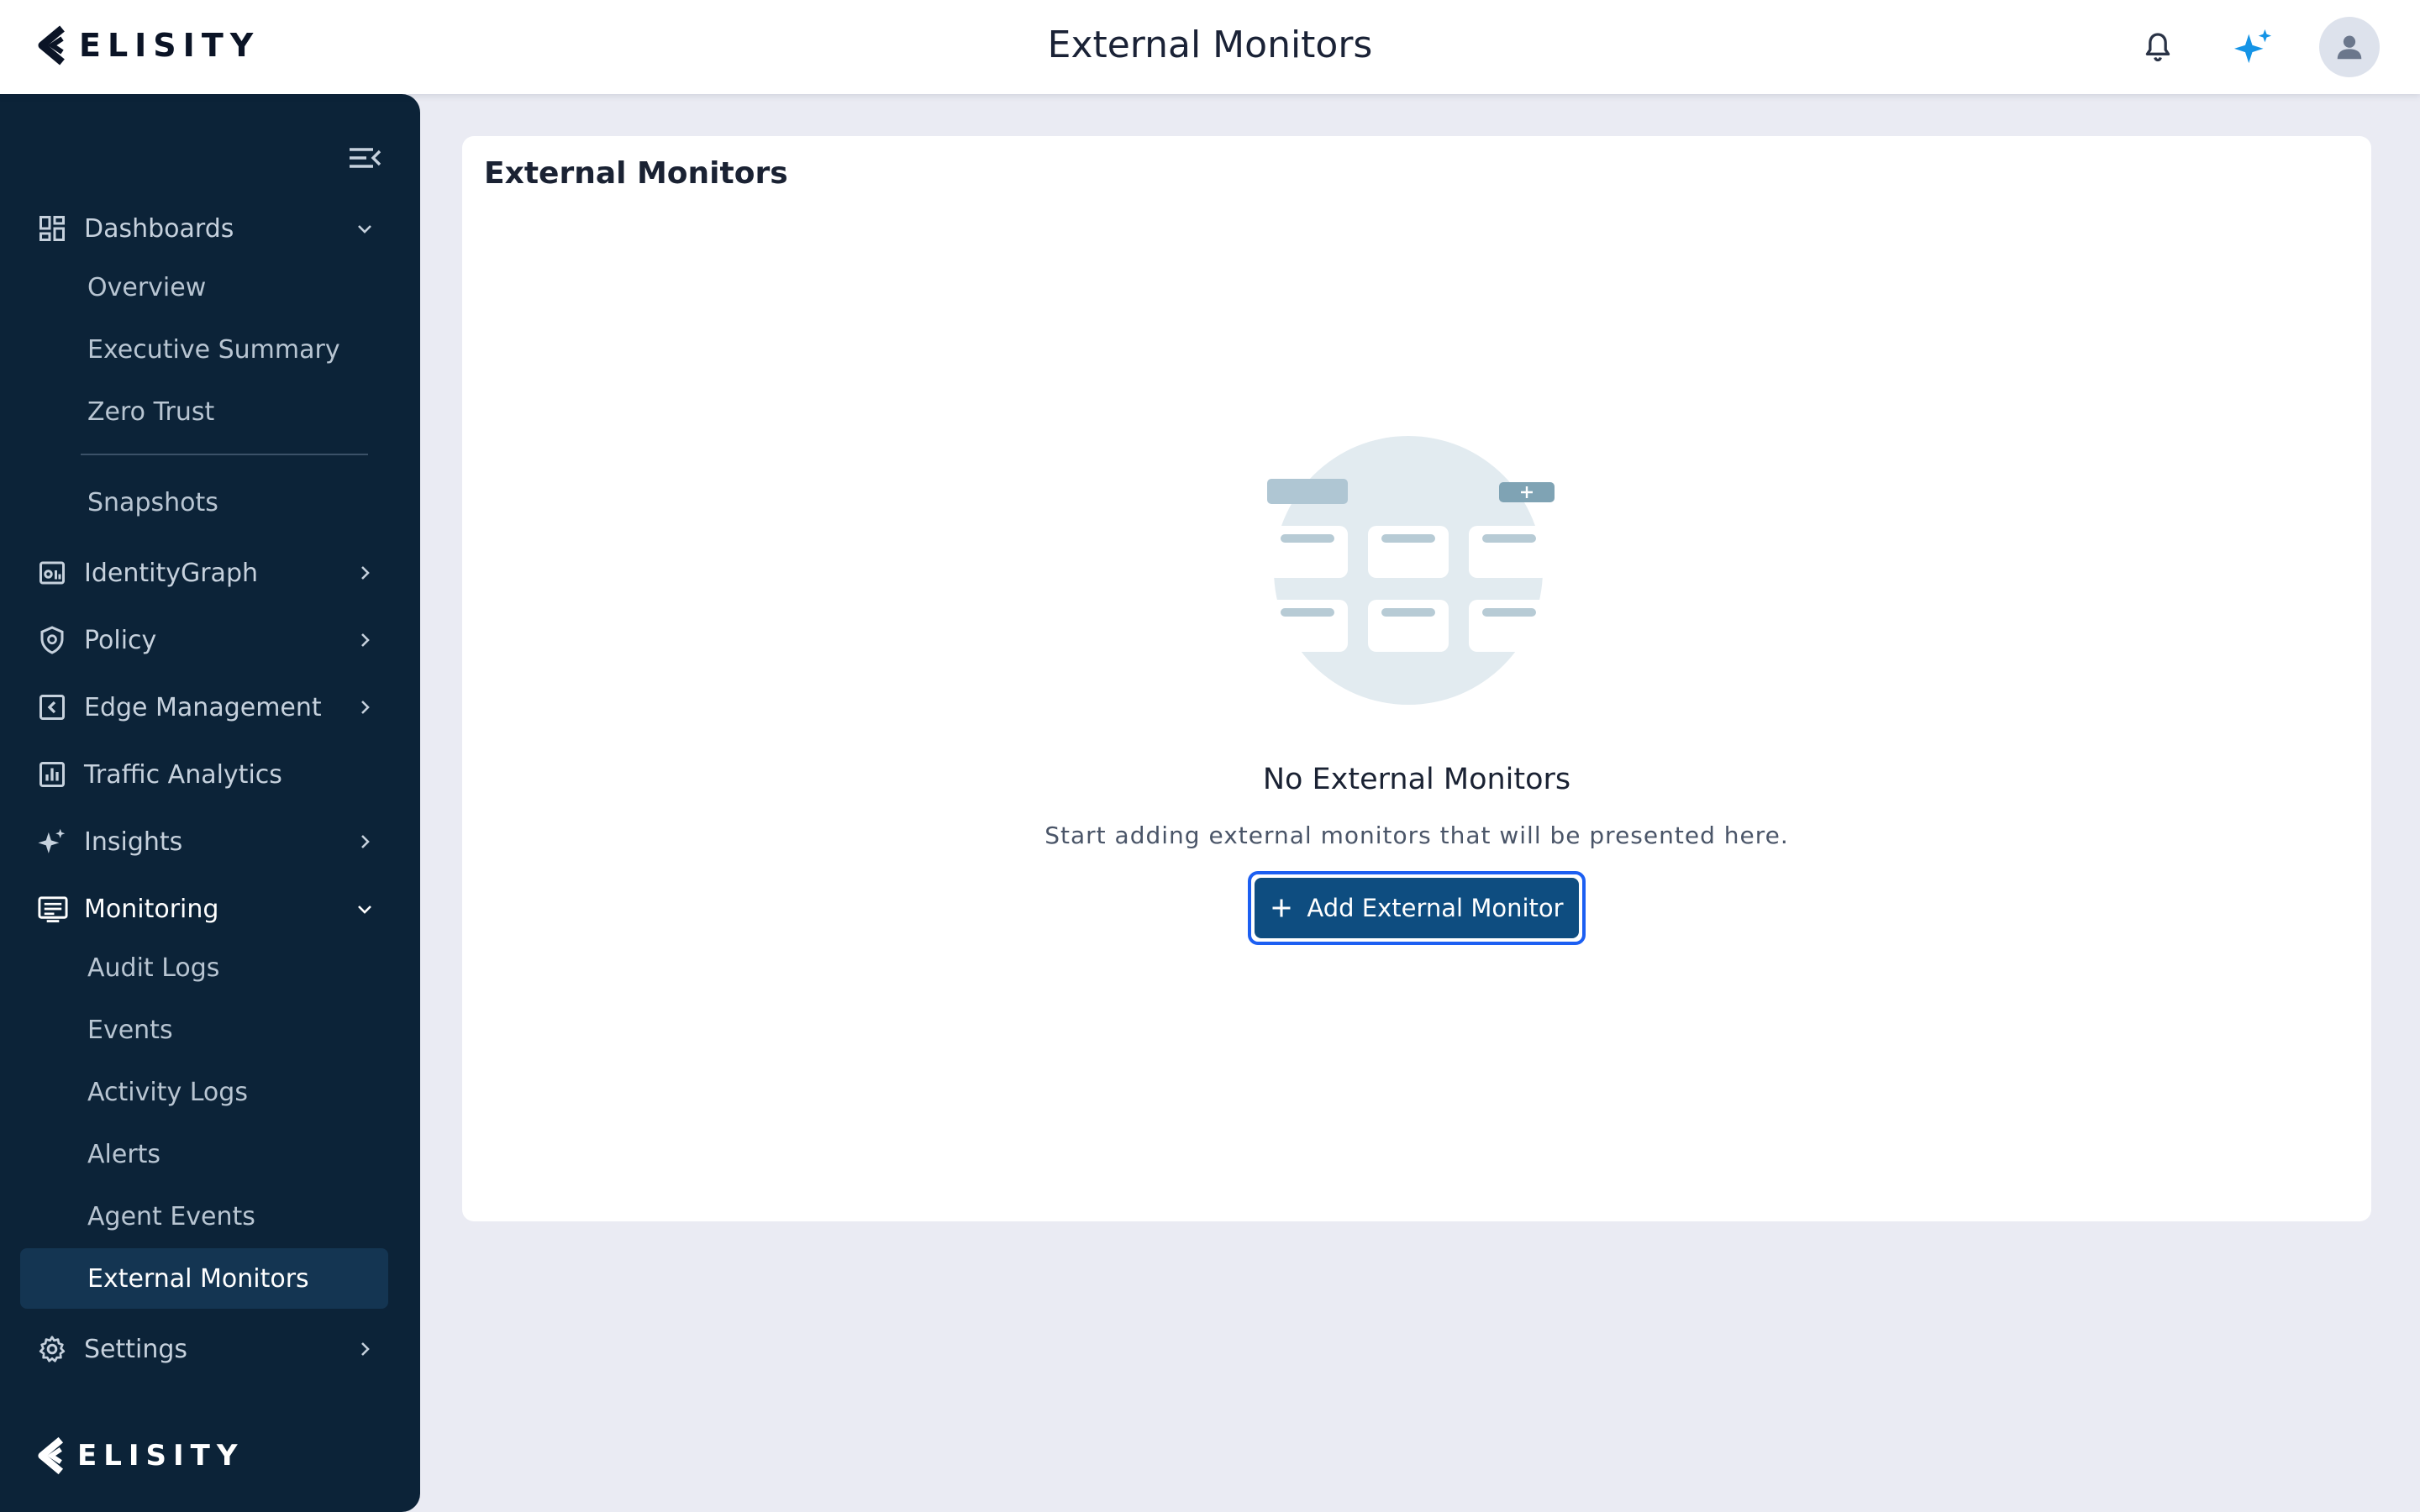 This screenshot has height=1512, width=2420. I want to click on sidebar-item-insights: Insights, so click(204, 841).